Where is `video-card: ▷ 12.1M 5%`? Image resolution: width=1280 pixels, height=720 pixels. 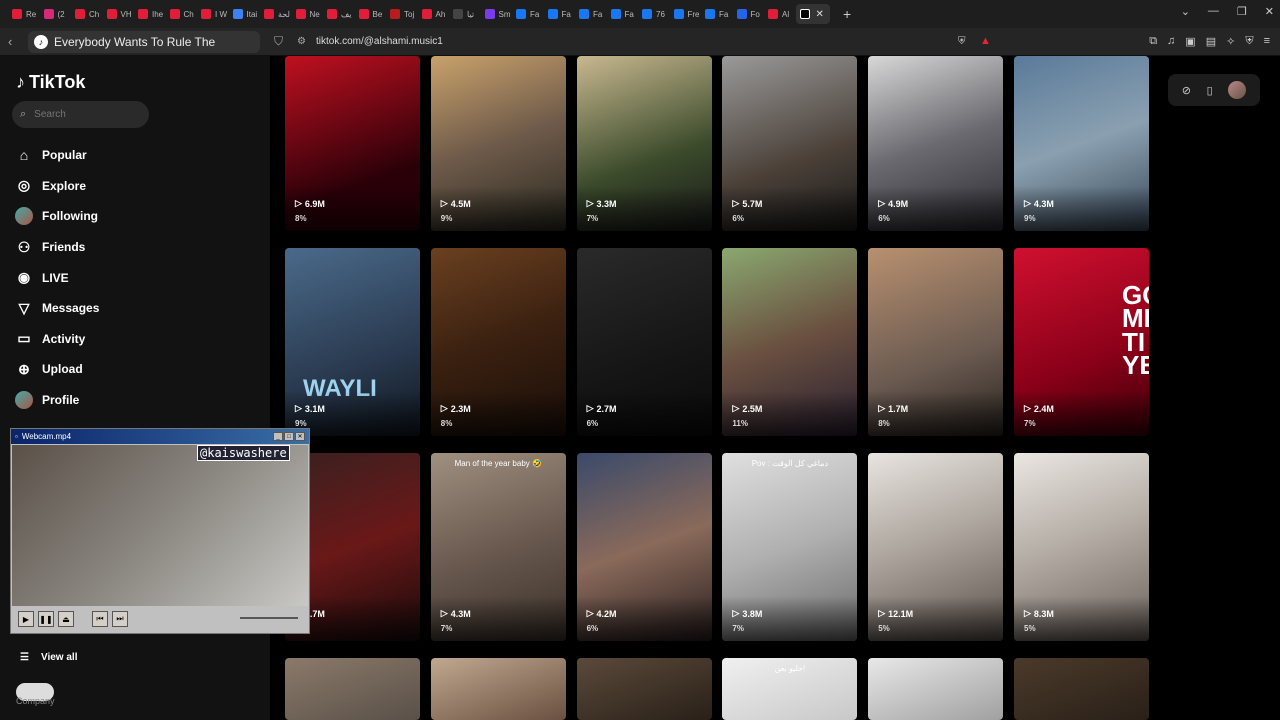 video-card: ▷ 12.1M 5% is located at coordinates (936, 547).